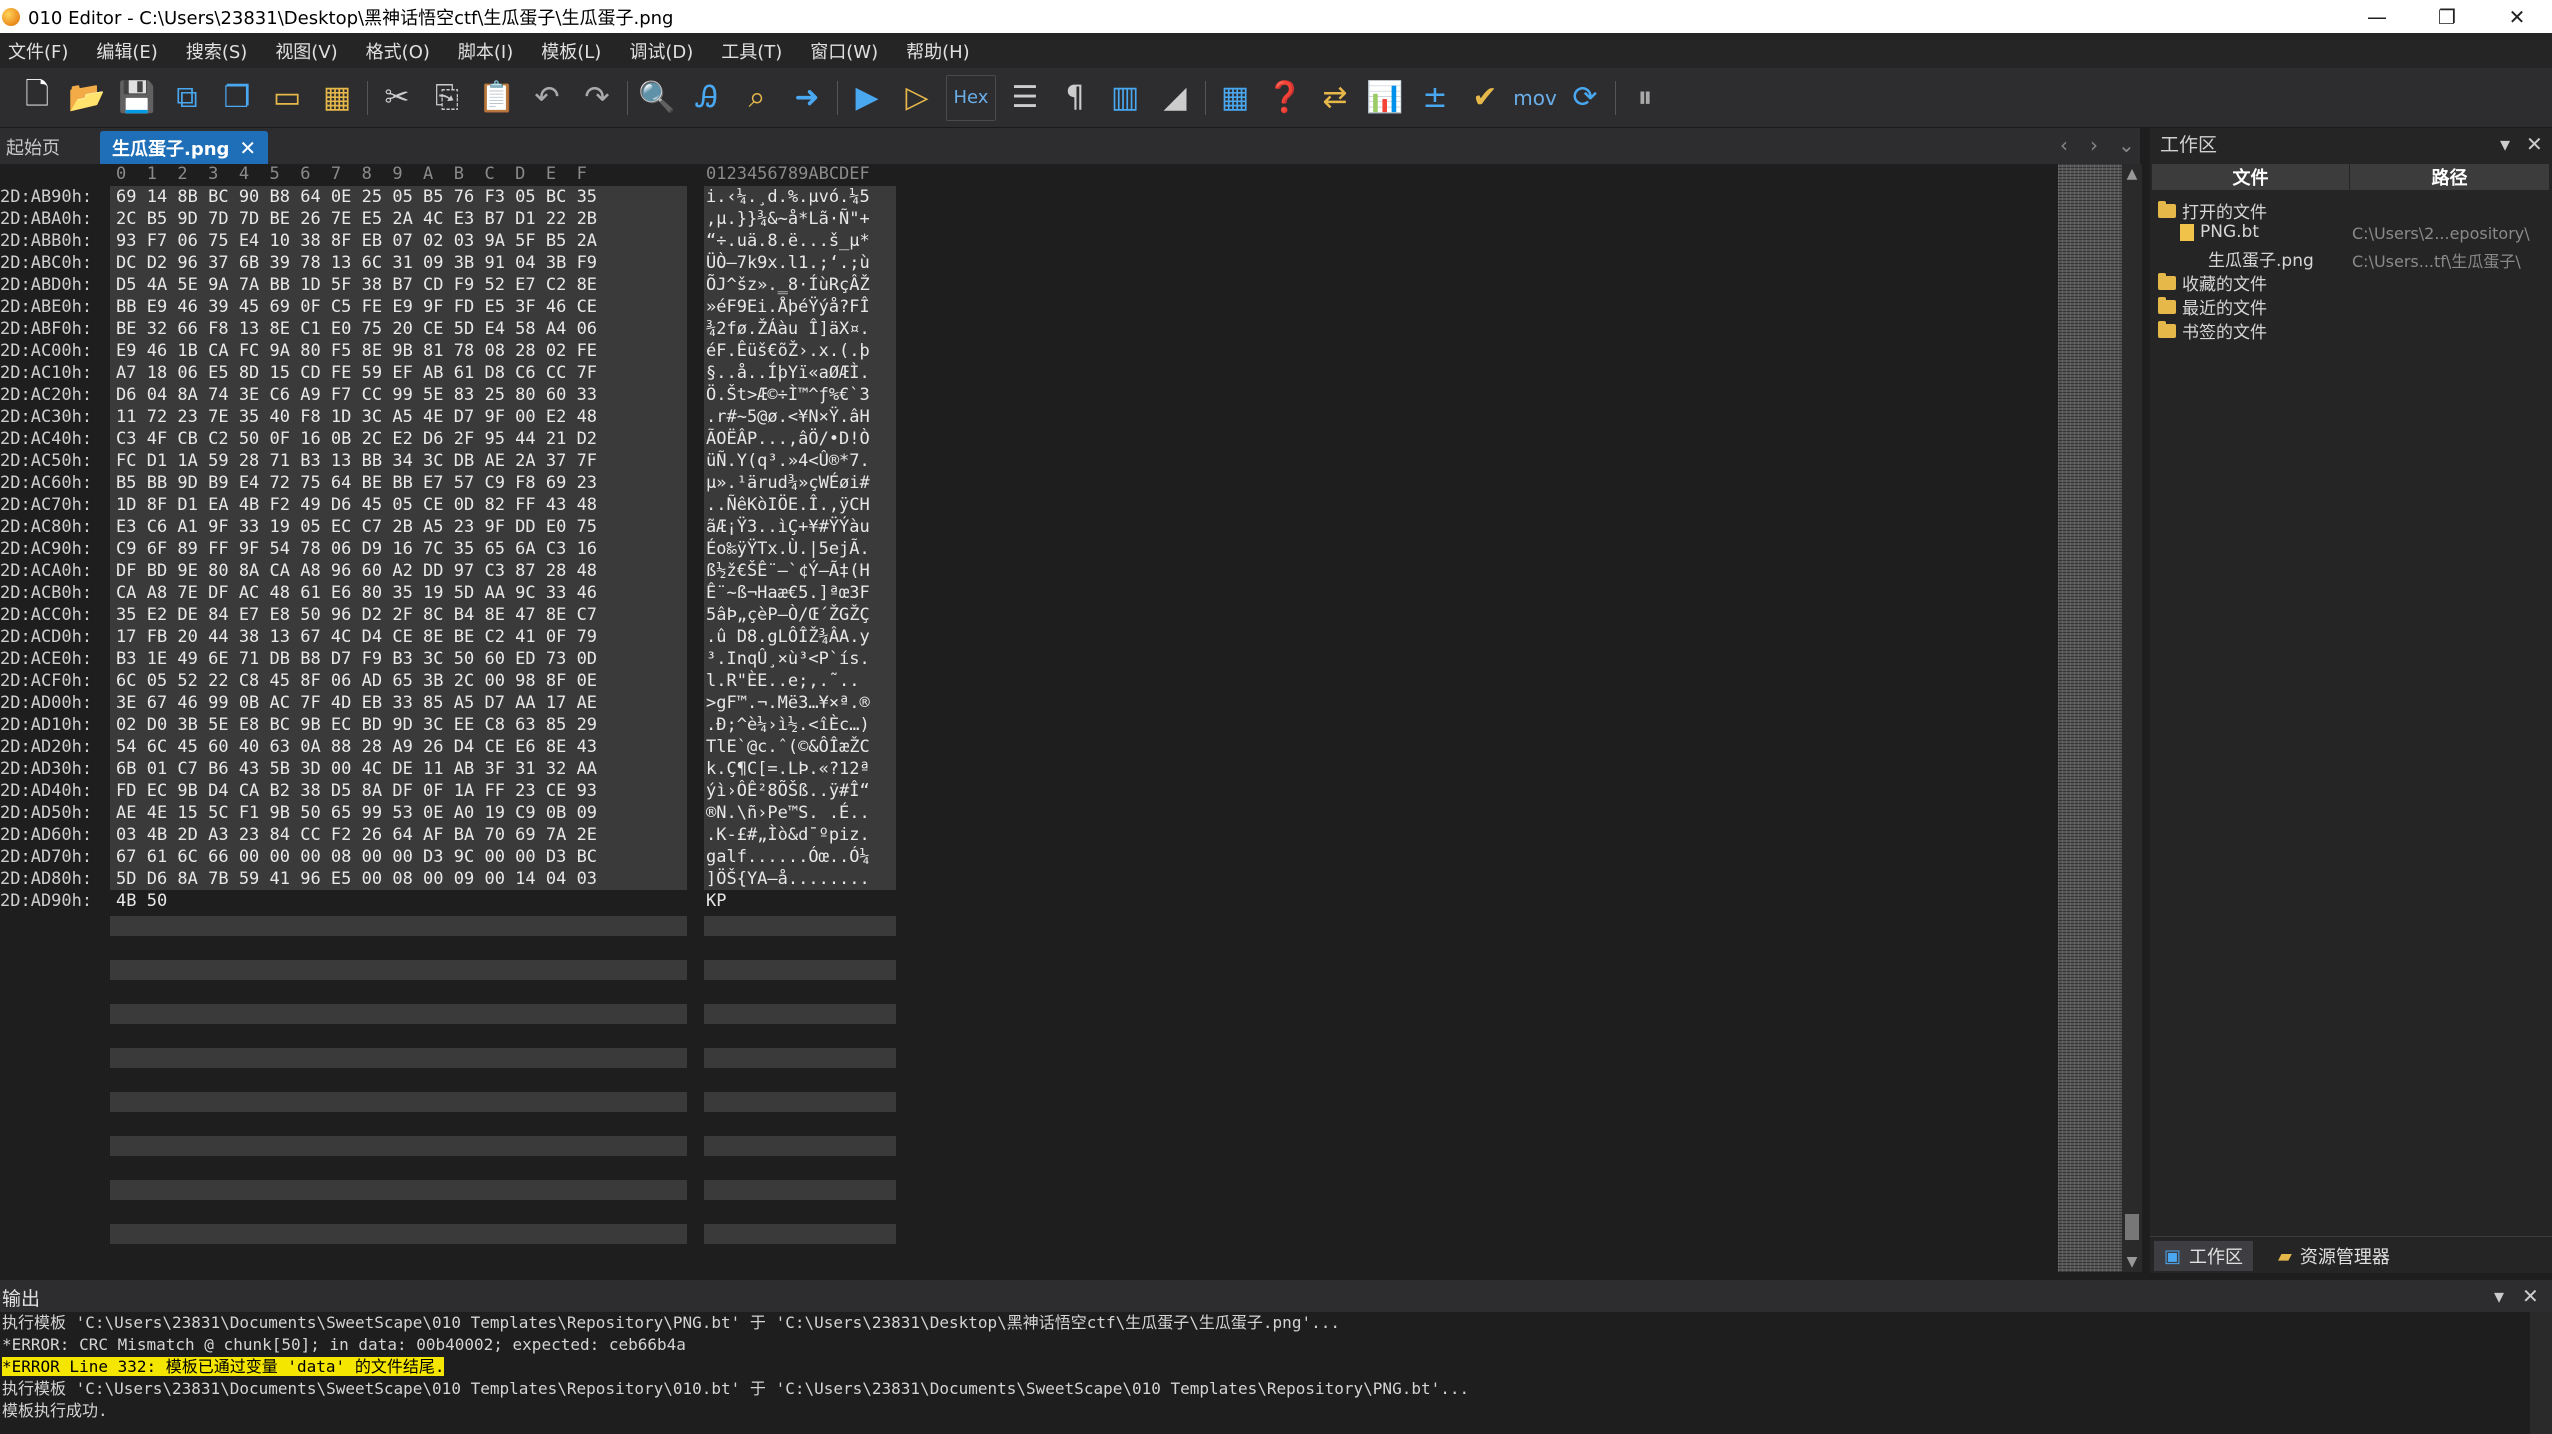  Describe the element at coordinates (2204, 1256) in the screenshot. I see `tab-workspace: ▣ 工作区` at that location.